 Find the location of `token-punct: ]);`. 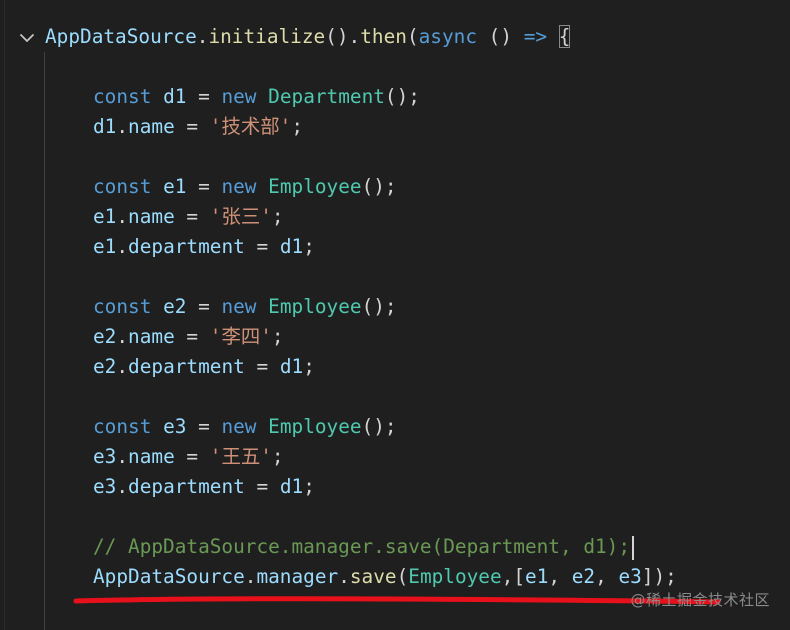

token-punct: ]); is located at coordinates (659, 576).